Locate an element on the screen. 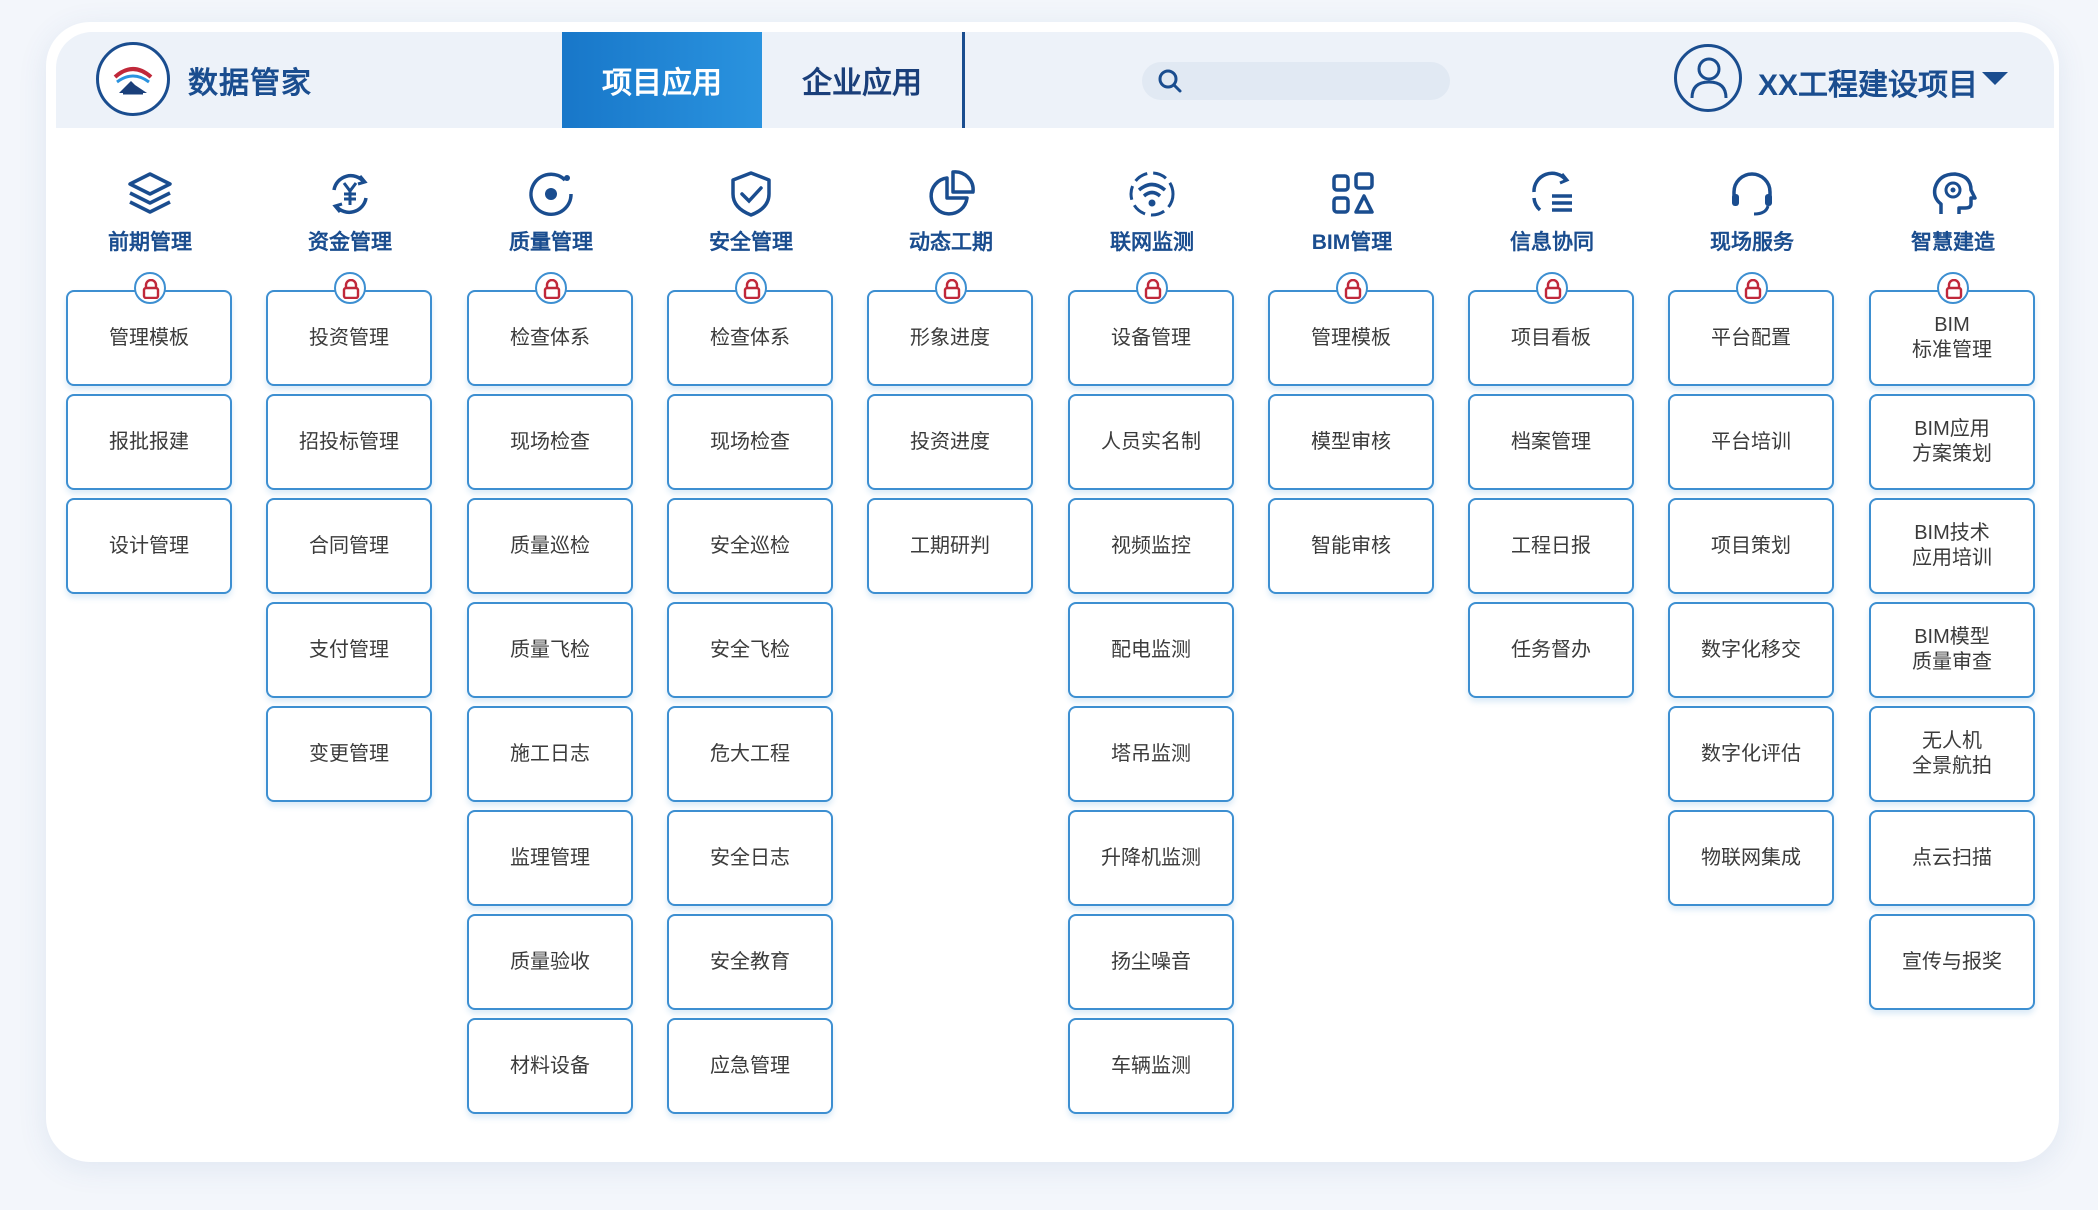  module-button: 工期研判 is located at coordinates (950, 546).